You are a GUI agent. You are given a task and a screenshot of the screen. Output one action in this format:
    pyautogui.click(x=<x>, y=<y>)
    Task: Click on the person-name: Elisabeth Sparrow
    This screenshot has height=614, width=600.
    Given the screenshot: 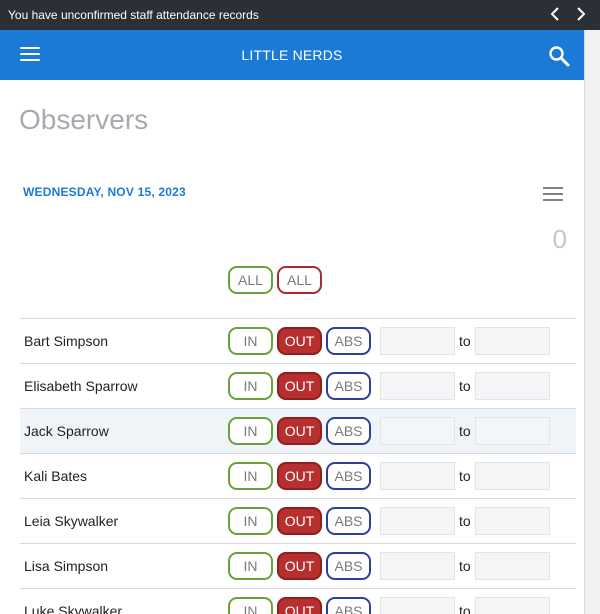 What is the action you would take?
    pyautogui.click(x=81, y=386)
    